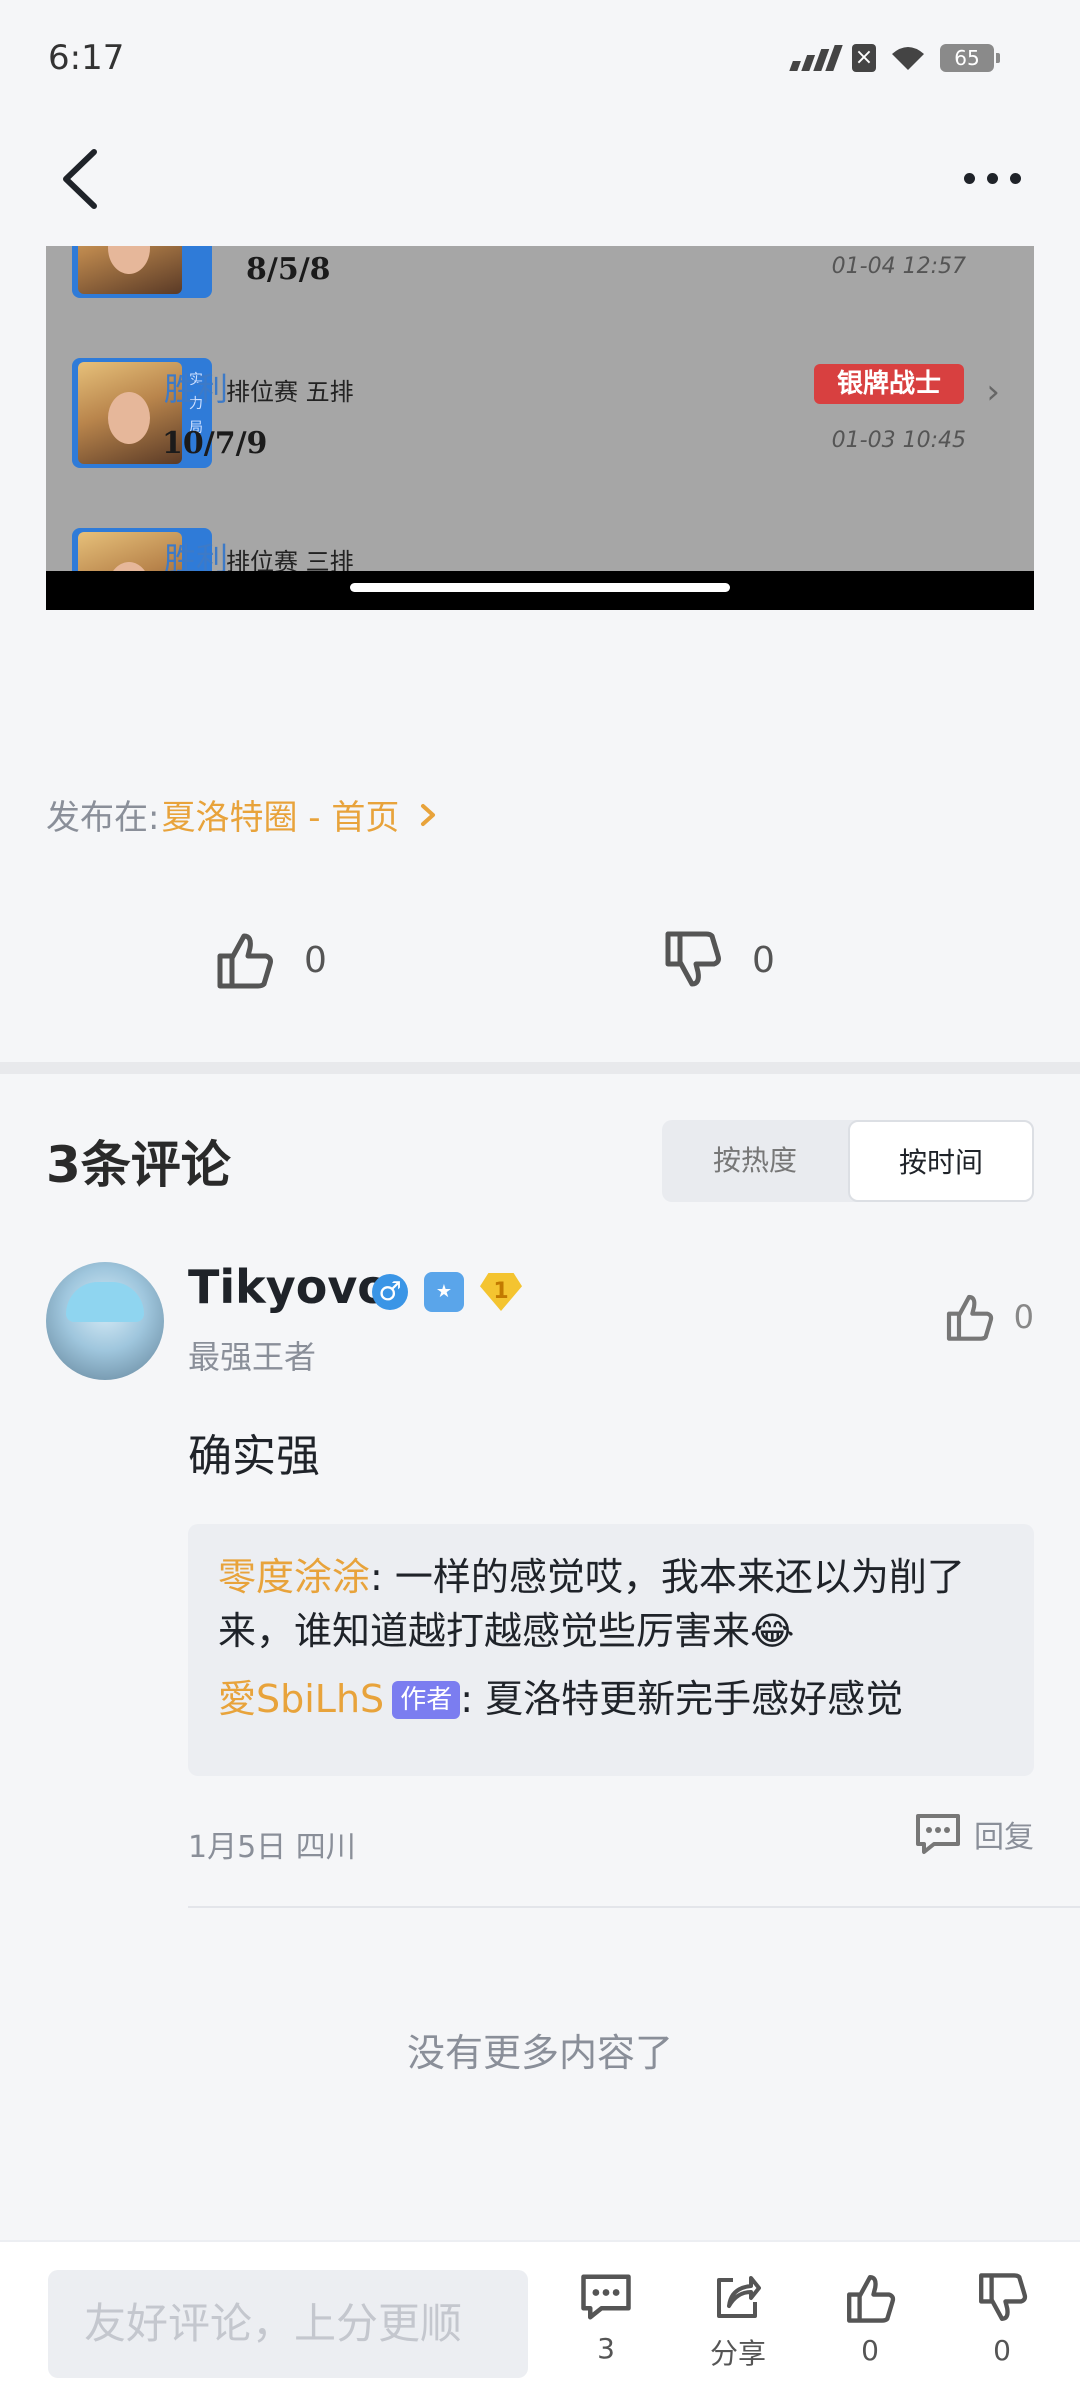  I want to click on home-indicator, so click(540, 587).